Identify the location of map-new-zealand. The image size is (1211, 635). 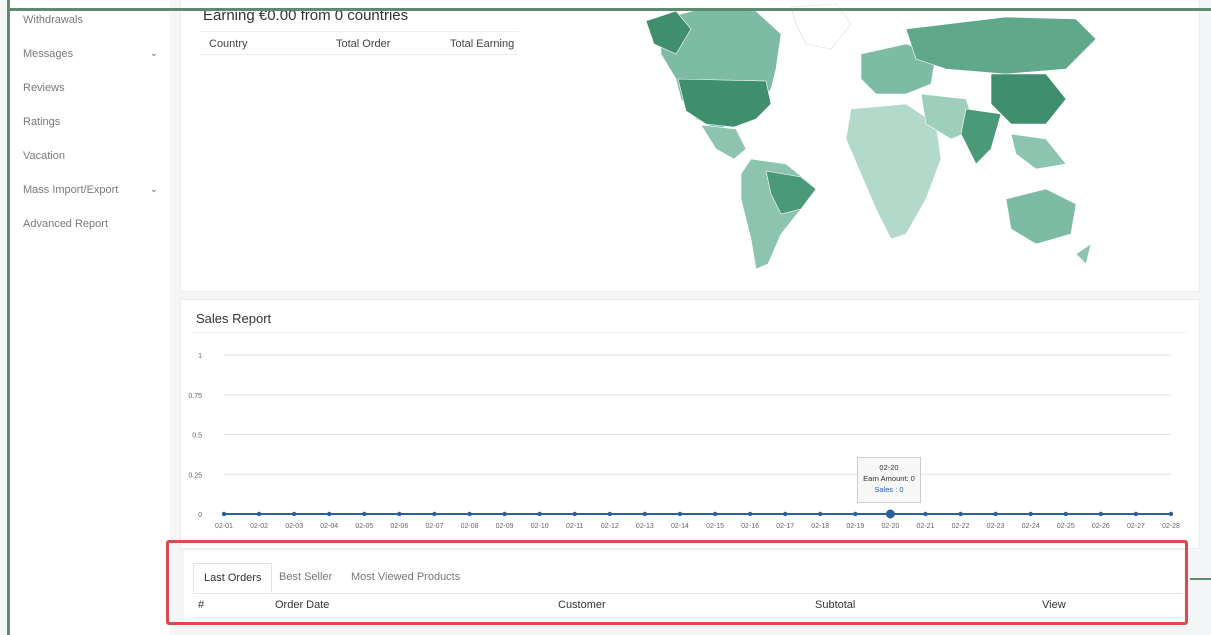
(1083, 254).